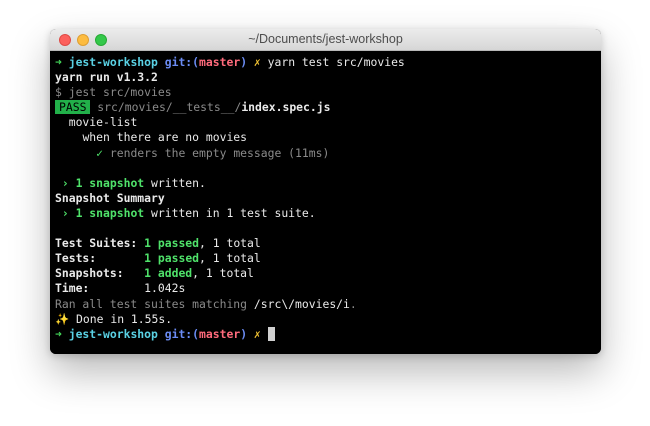 Image resolution: width=650 pixels, height=426 pixels. I want to click on test-result-line: ✓ renders the empty message (11ms), so click(328, 153).